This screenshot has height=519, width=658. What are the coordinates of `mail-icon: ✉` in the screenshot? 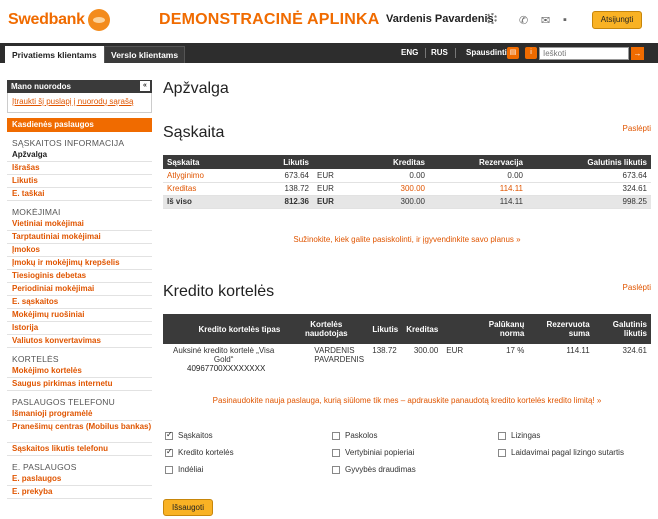 It's located at (545, 20).